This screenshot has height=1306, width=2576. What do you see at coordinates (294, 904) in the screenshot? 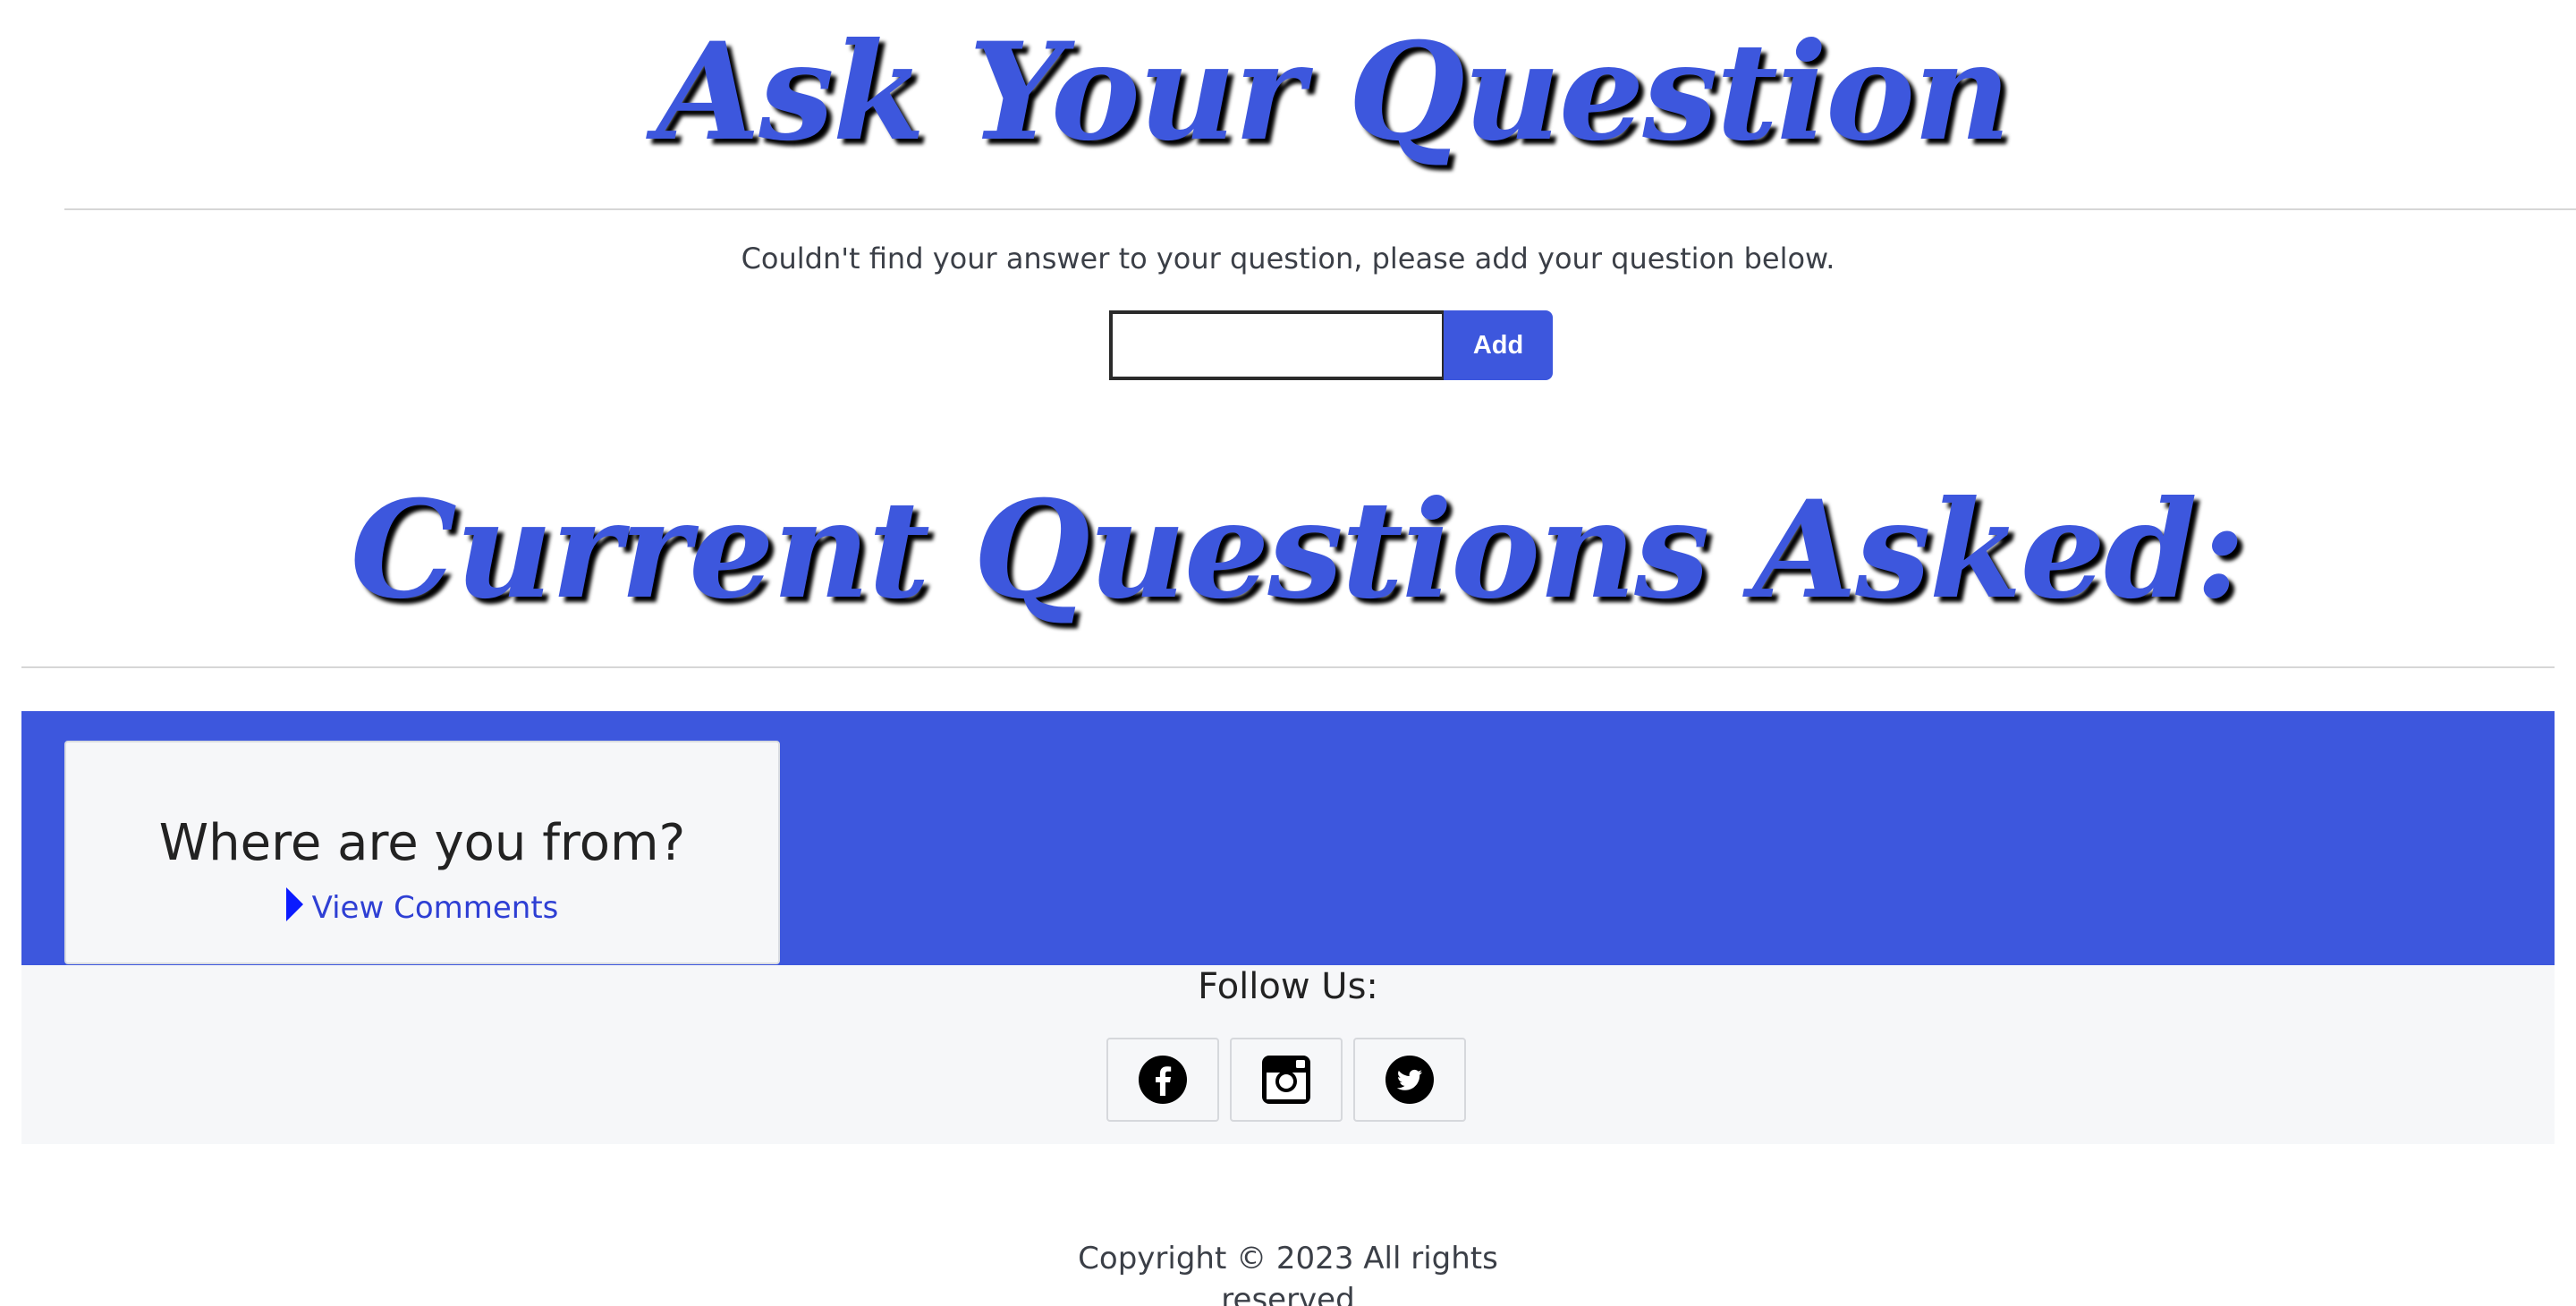
I see `caret-right-icon` at bounding box center [294, 904].